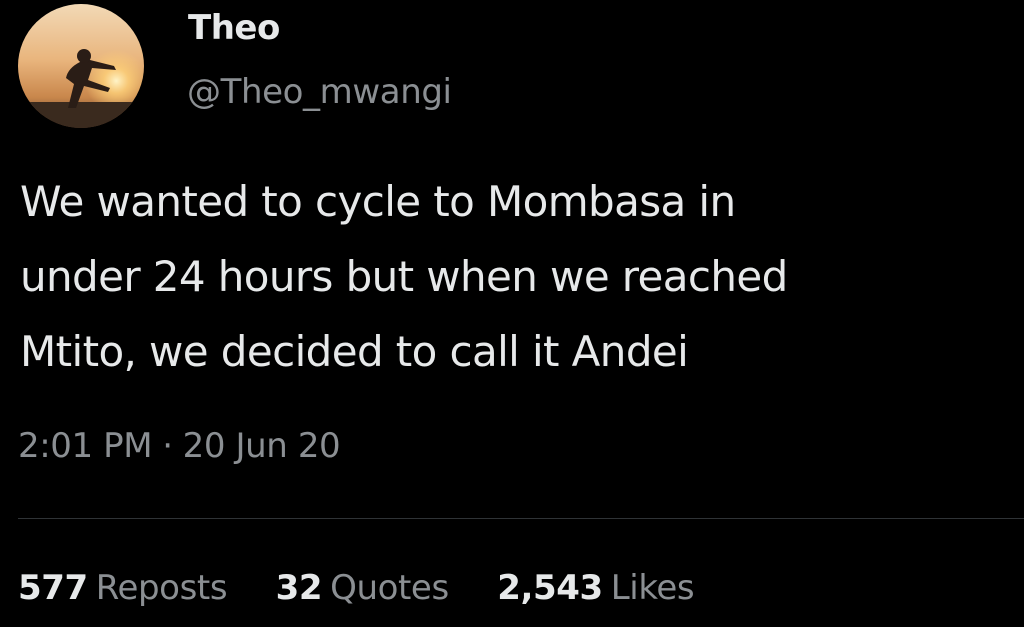 This screenshot has width=1024, height=627. I want to click on tweet-date: 20 Jun 20, so click(262, 446).